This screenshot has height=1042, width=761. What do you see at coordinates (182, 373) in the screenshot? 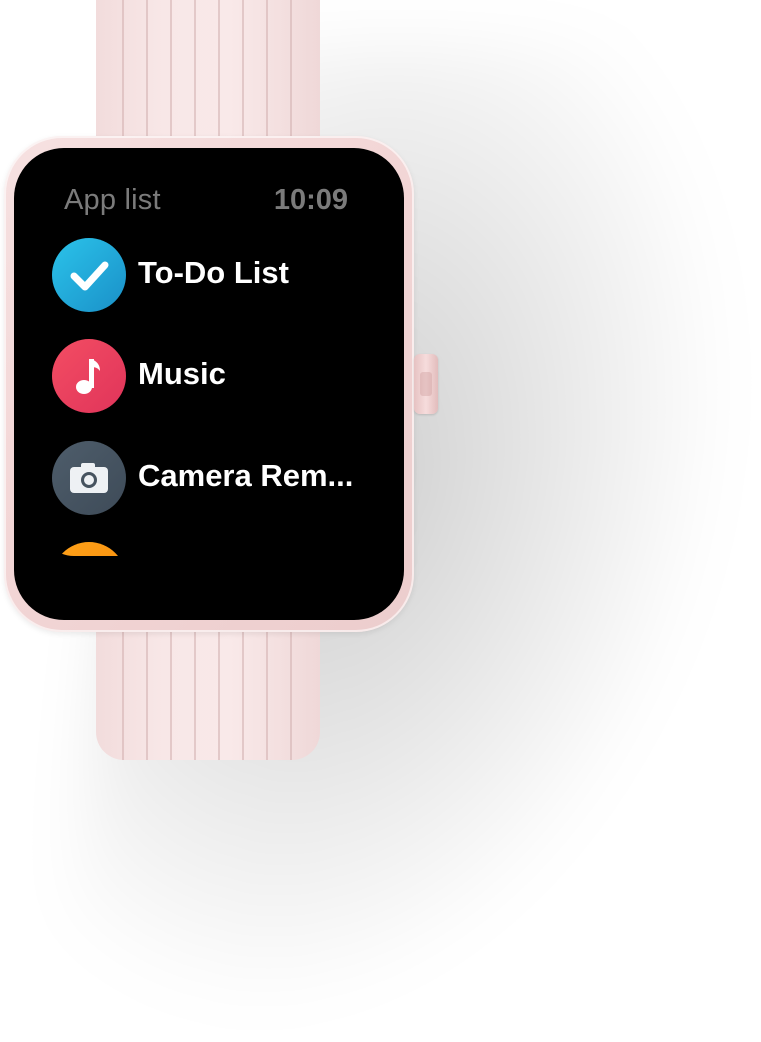
I see `app-label: Music` at bounding box center [182, 373].